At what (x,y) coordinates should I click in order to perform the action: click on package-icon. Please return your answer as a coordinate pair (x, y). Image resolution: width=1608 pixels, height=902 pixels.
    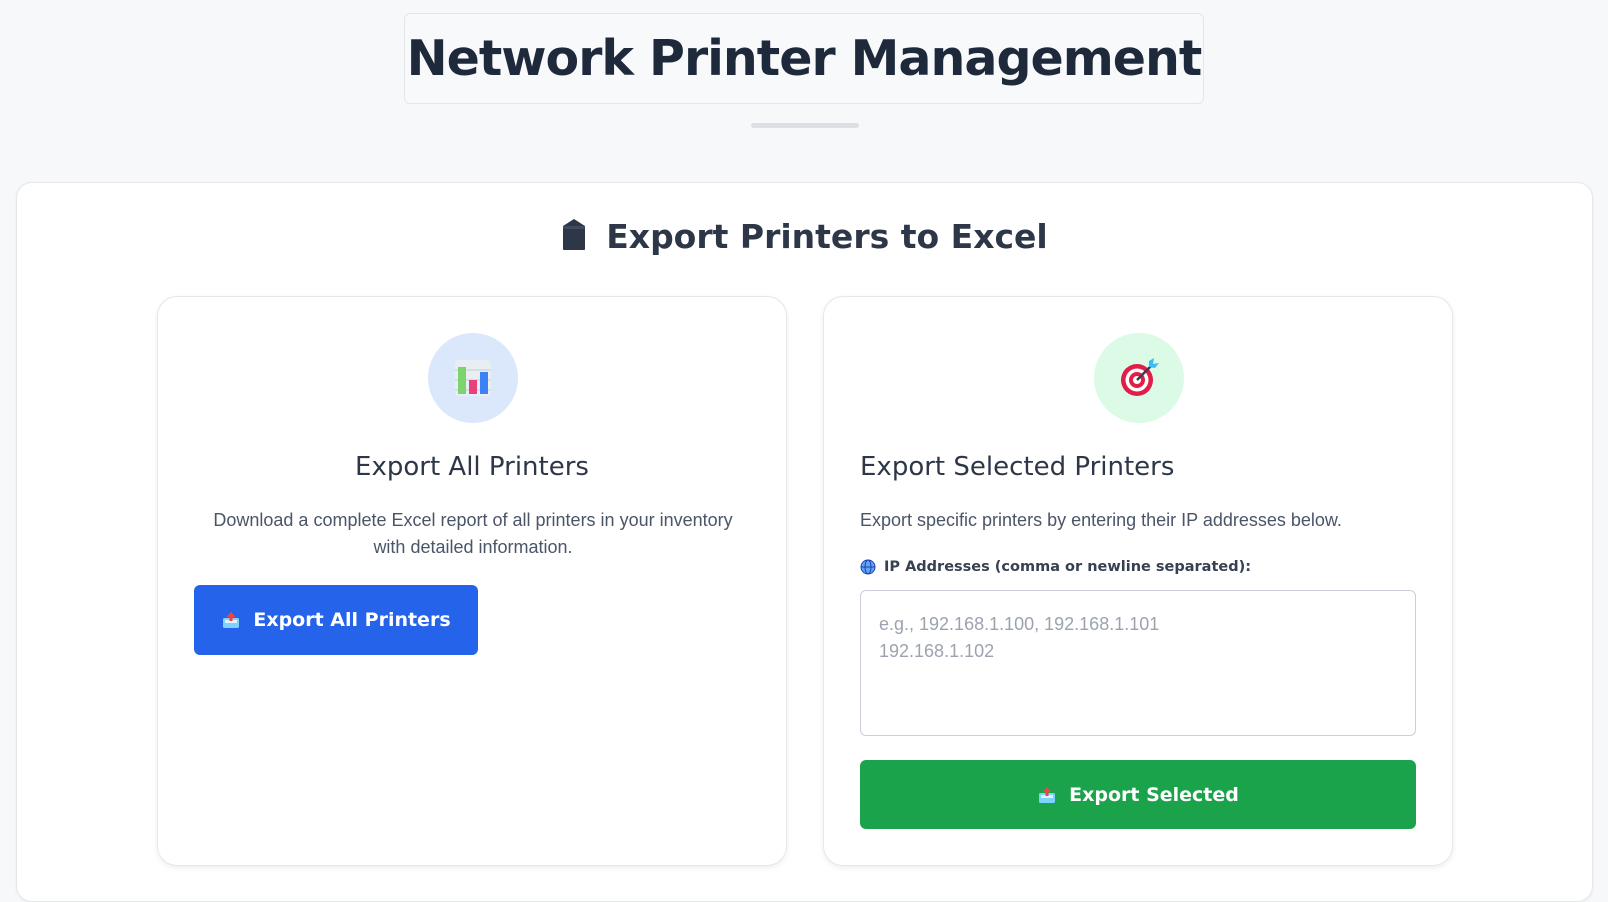
    Looking at the image, I should click on (574, 238).